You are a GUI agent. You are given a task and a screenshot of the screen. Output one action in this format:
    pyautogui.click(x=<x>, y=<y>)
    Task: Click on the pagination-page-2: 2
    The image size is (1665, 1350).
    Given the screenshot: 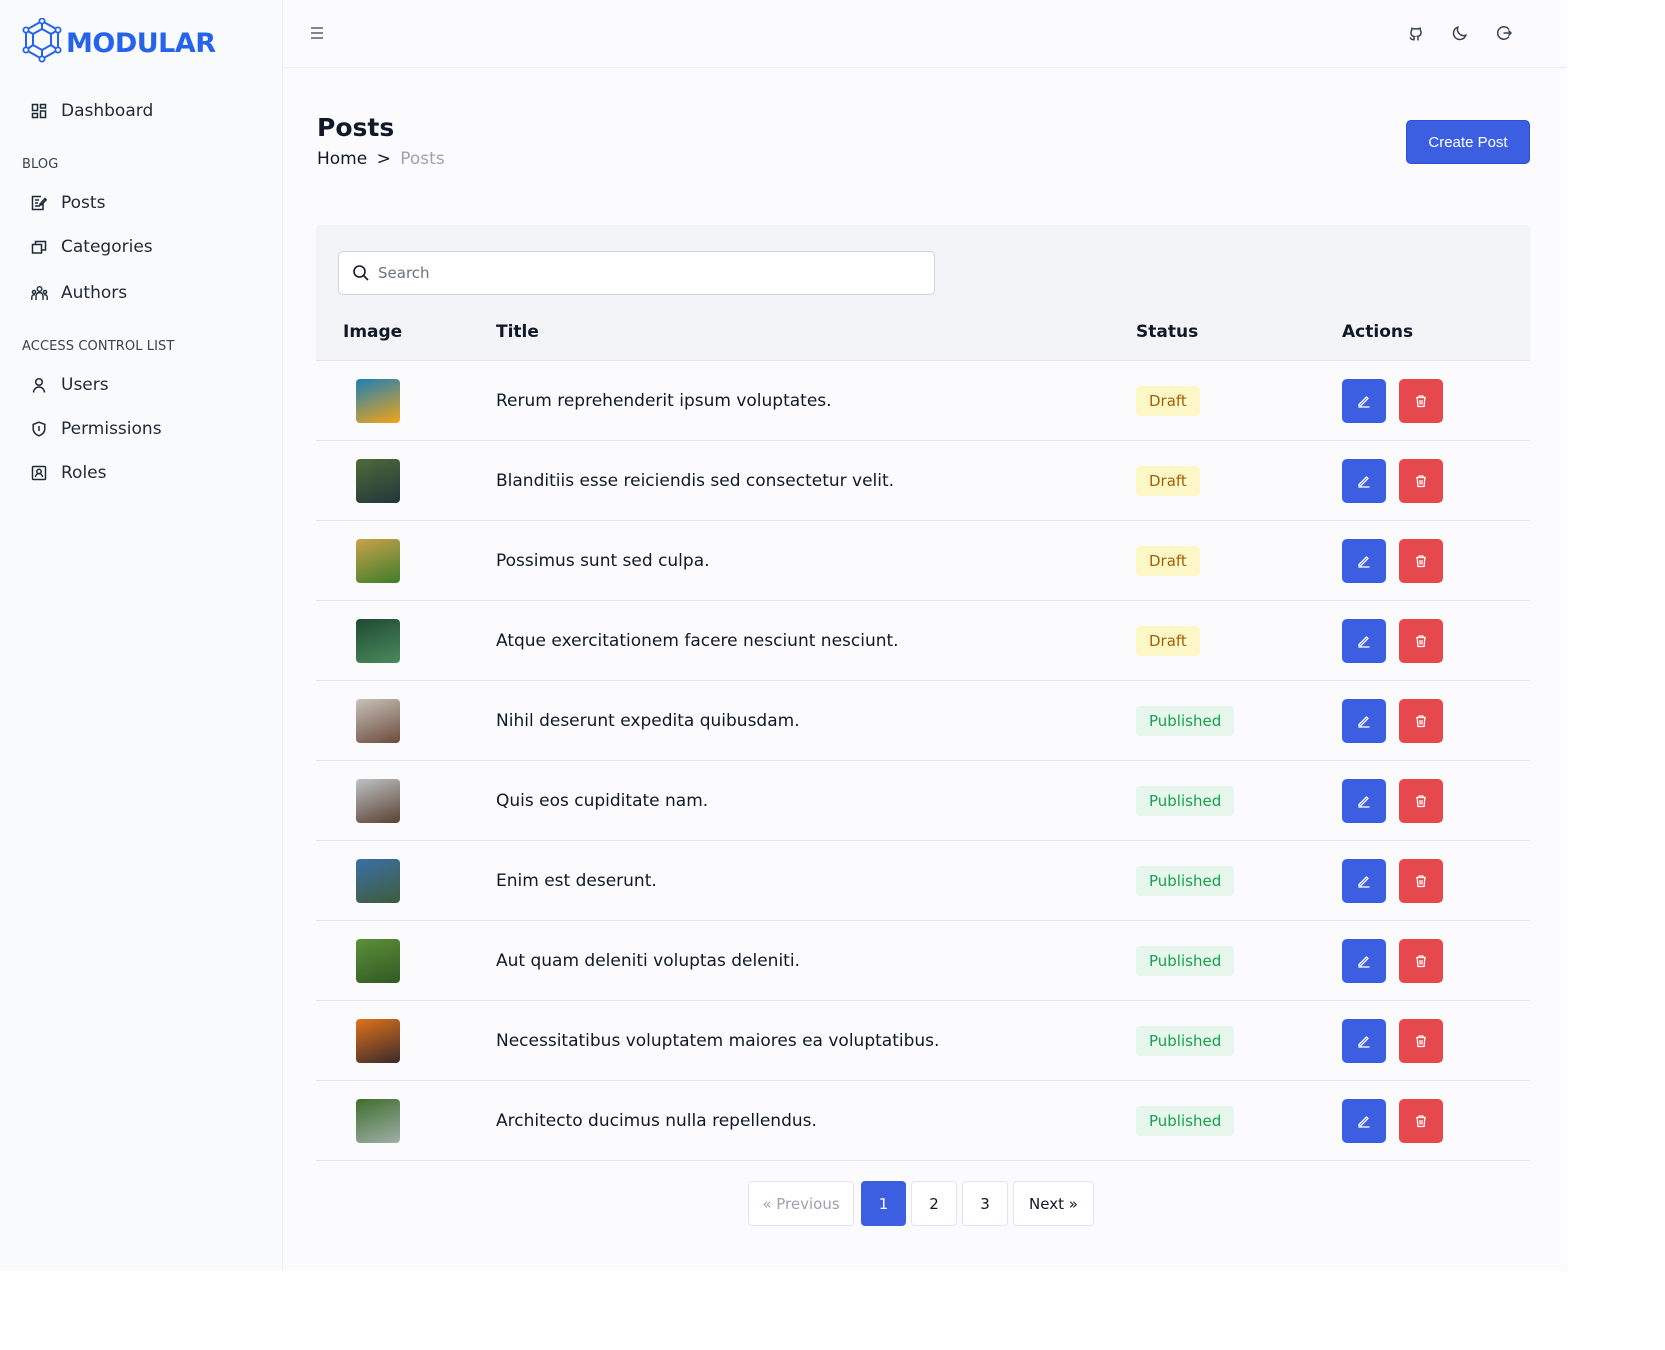 What is the action you would take?
    pyautogui.click(x=934, y=1203)
    